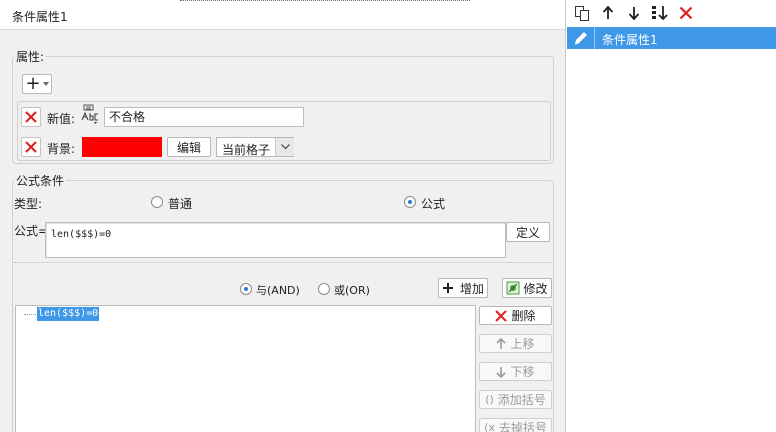 The height and width of the screenshot is (432, 776). What do you see at coordinates (471, 288) in the screenshot?
I see `add-condition-label: 增加` at bounding box center [471, 288].